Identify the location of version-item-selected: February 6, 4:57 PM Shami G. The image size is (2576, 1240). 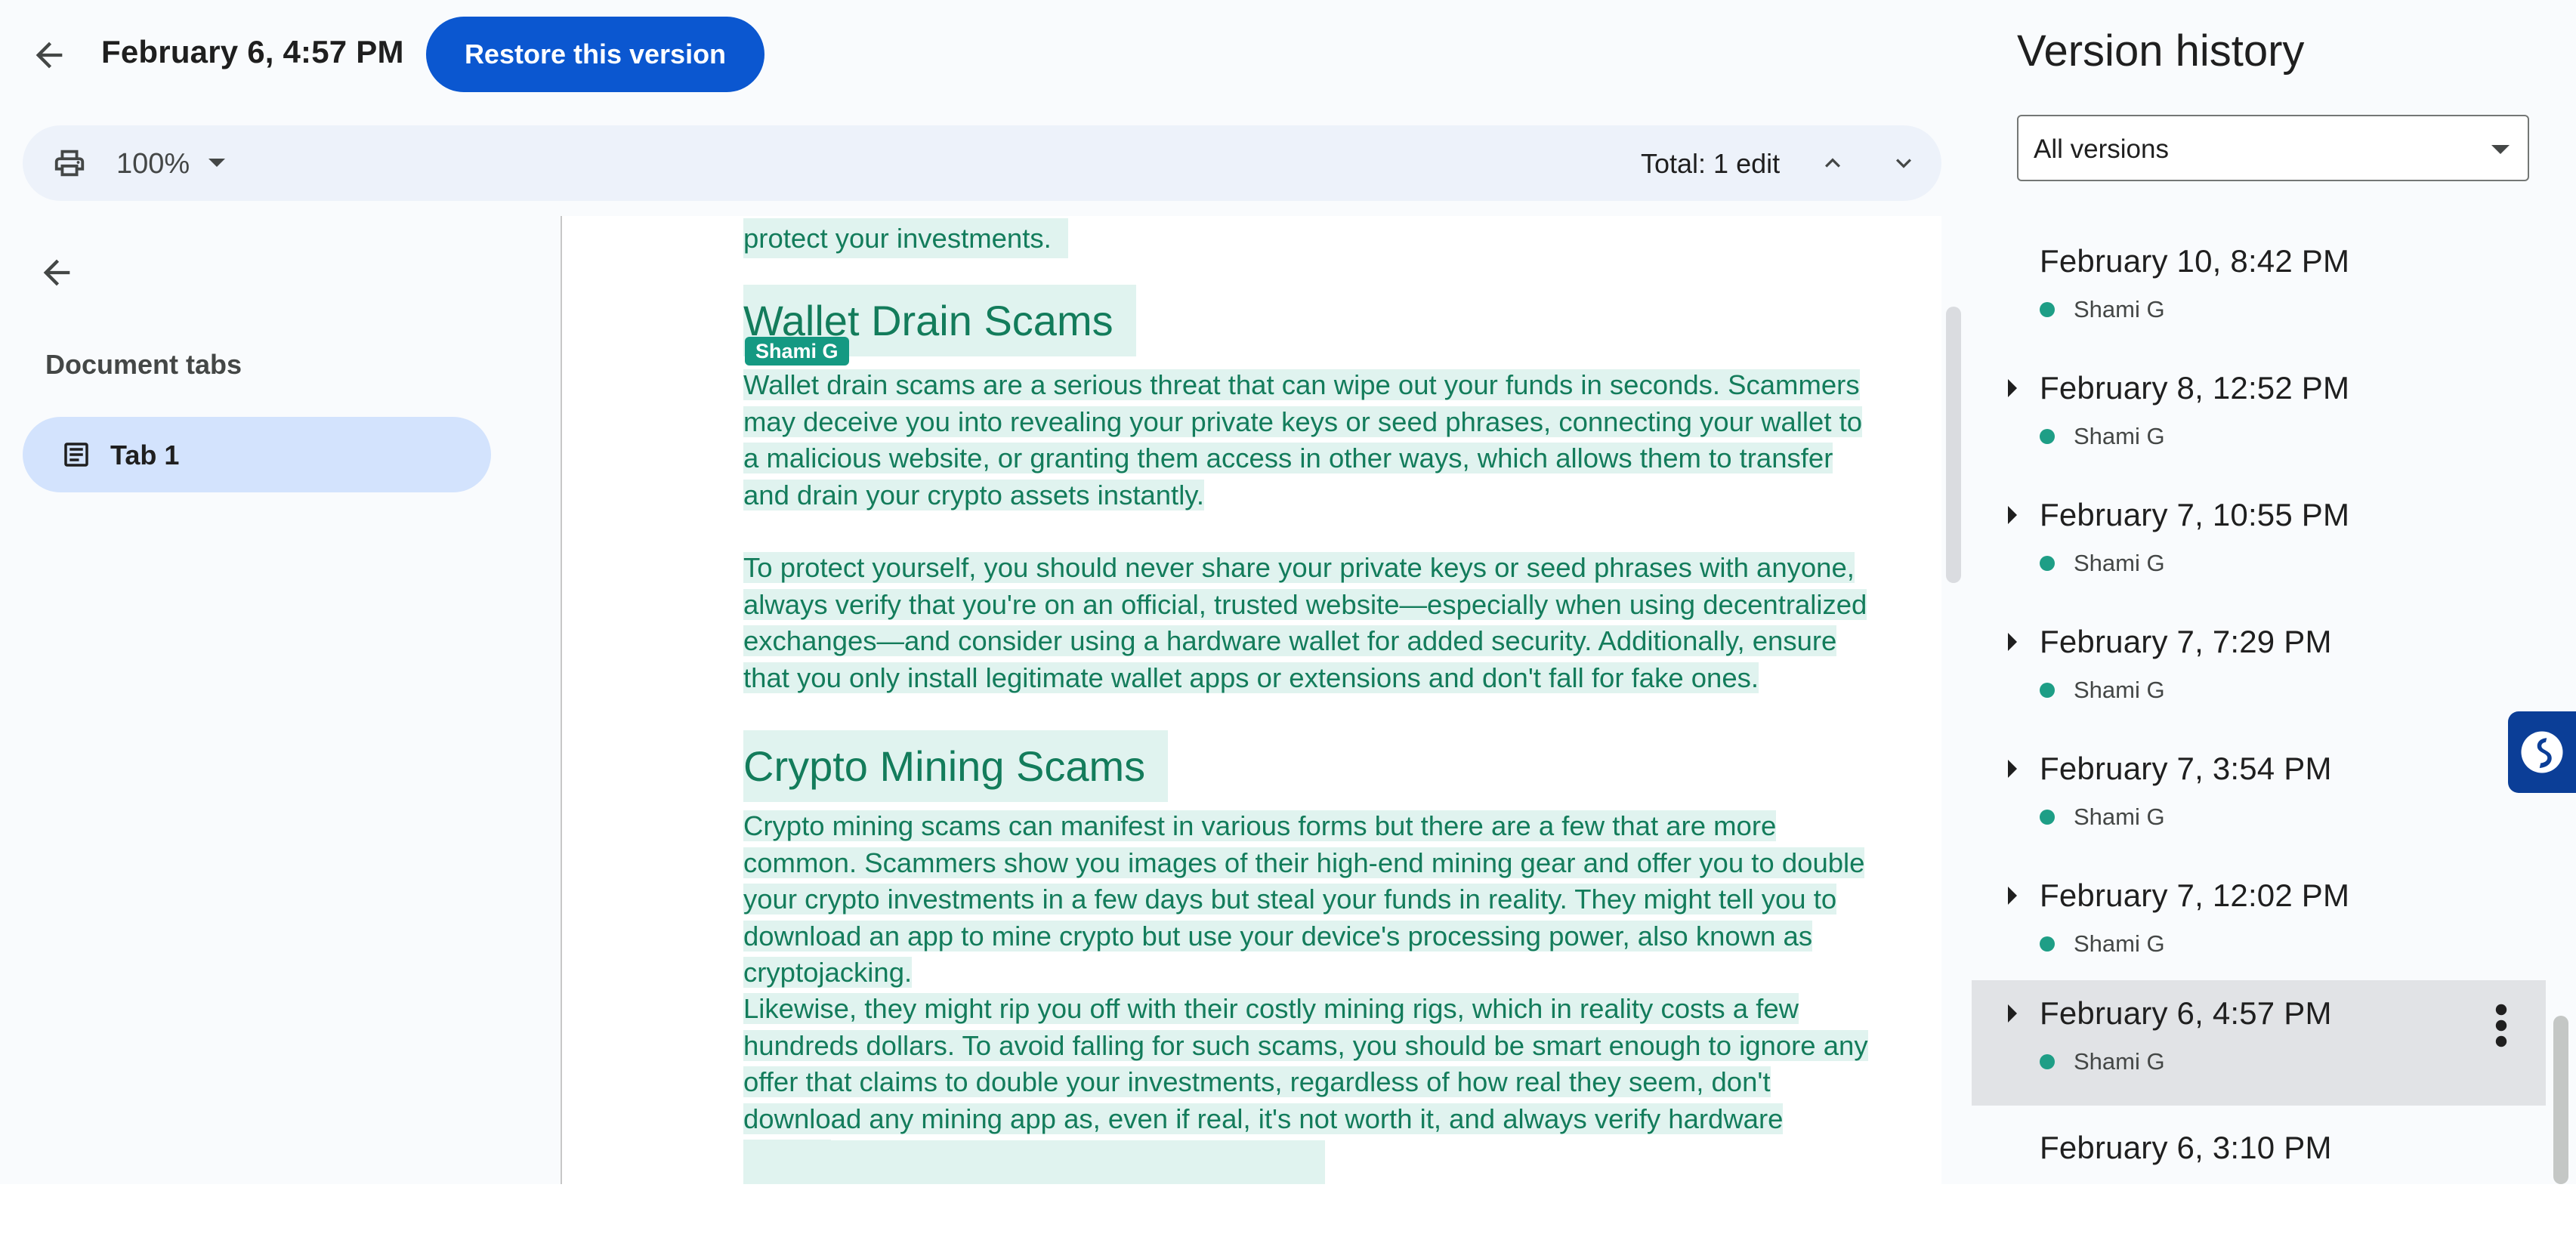
(2259, 1043).